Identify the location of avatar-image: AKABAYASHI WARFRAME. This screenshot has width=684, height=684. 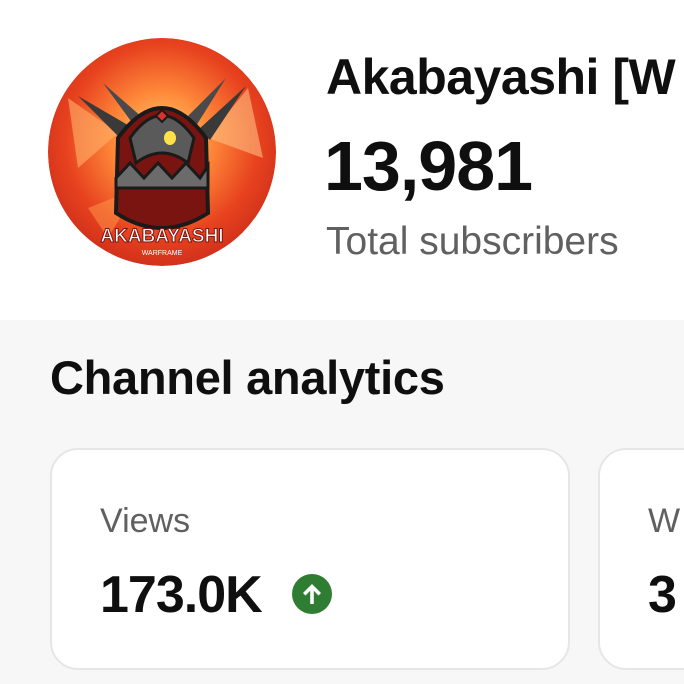
(162, 152).